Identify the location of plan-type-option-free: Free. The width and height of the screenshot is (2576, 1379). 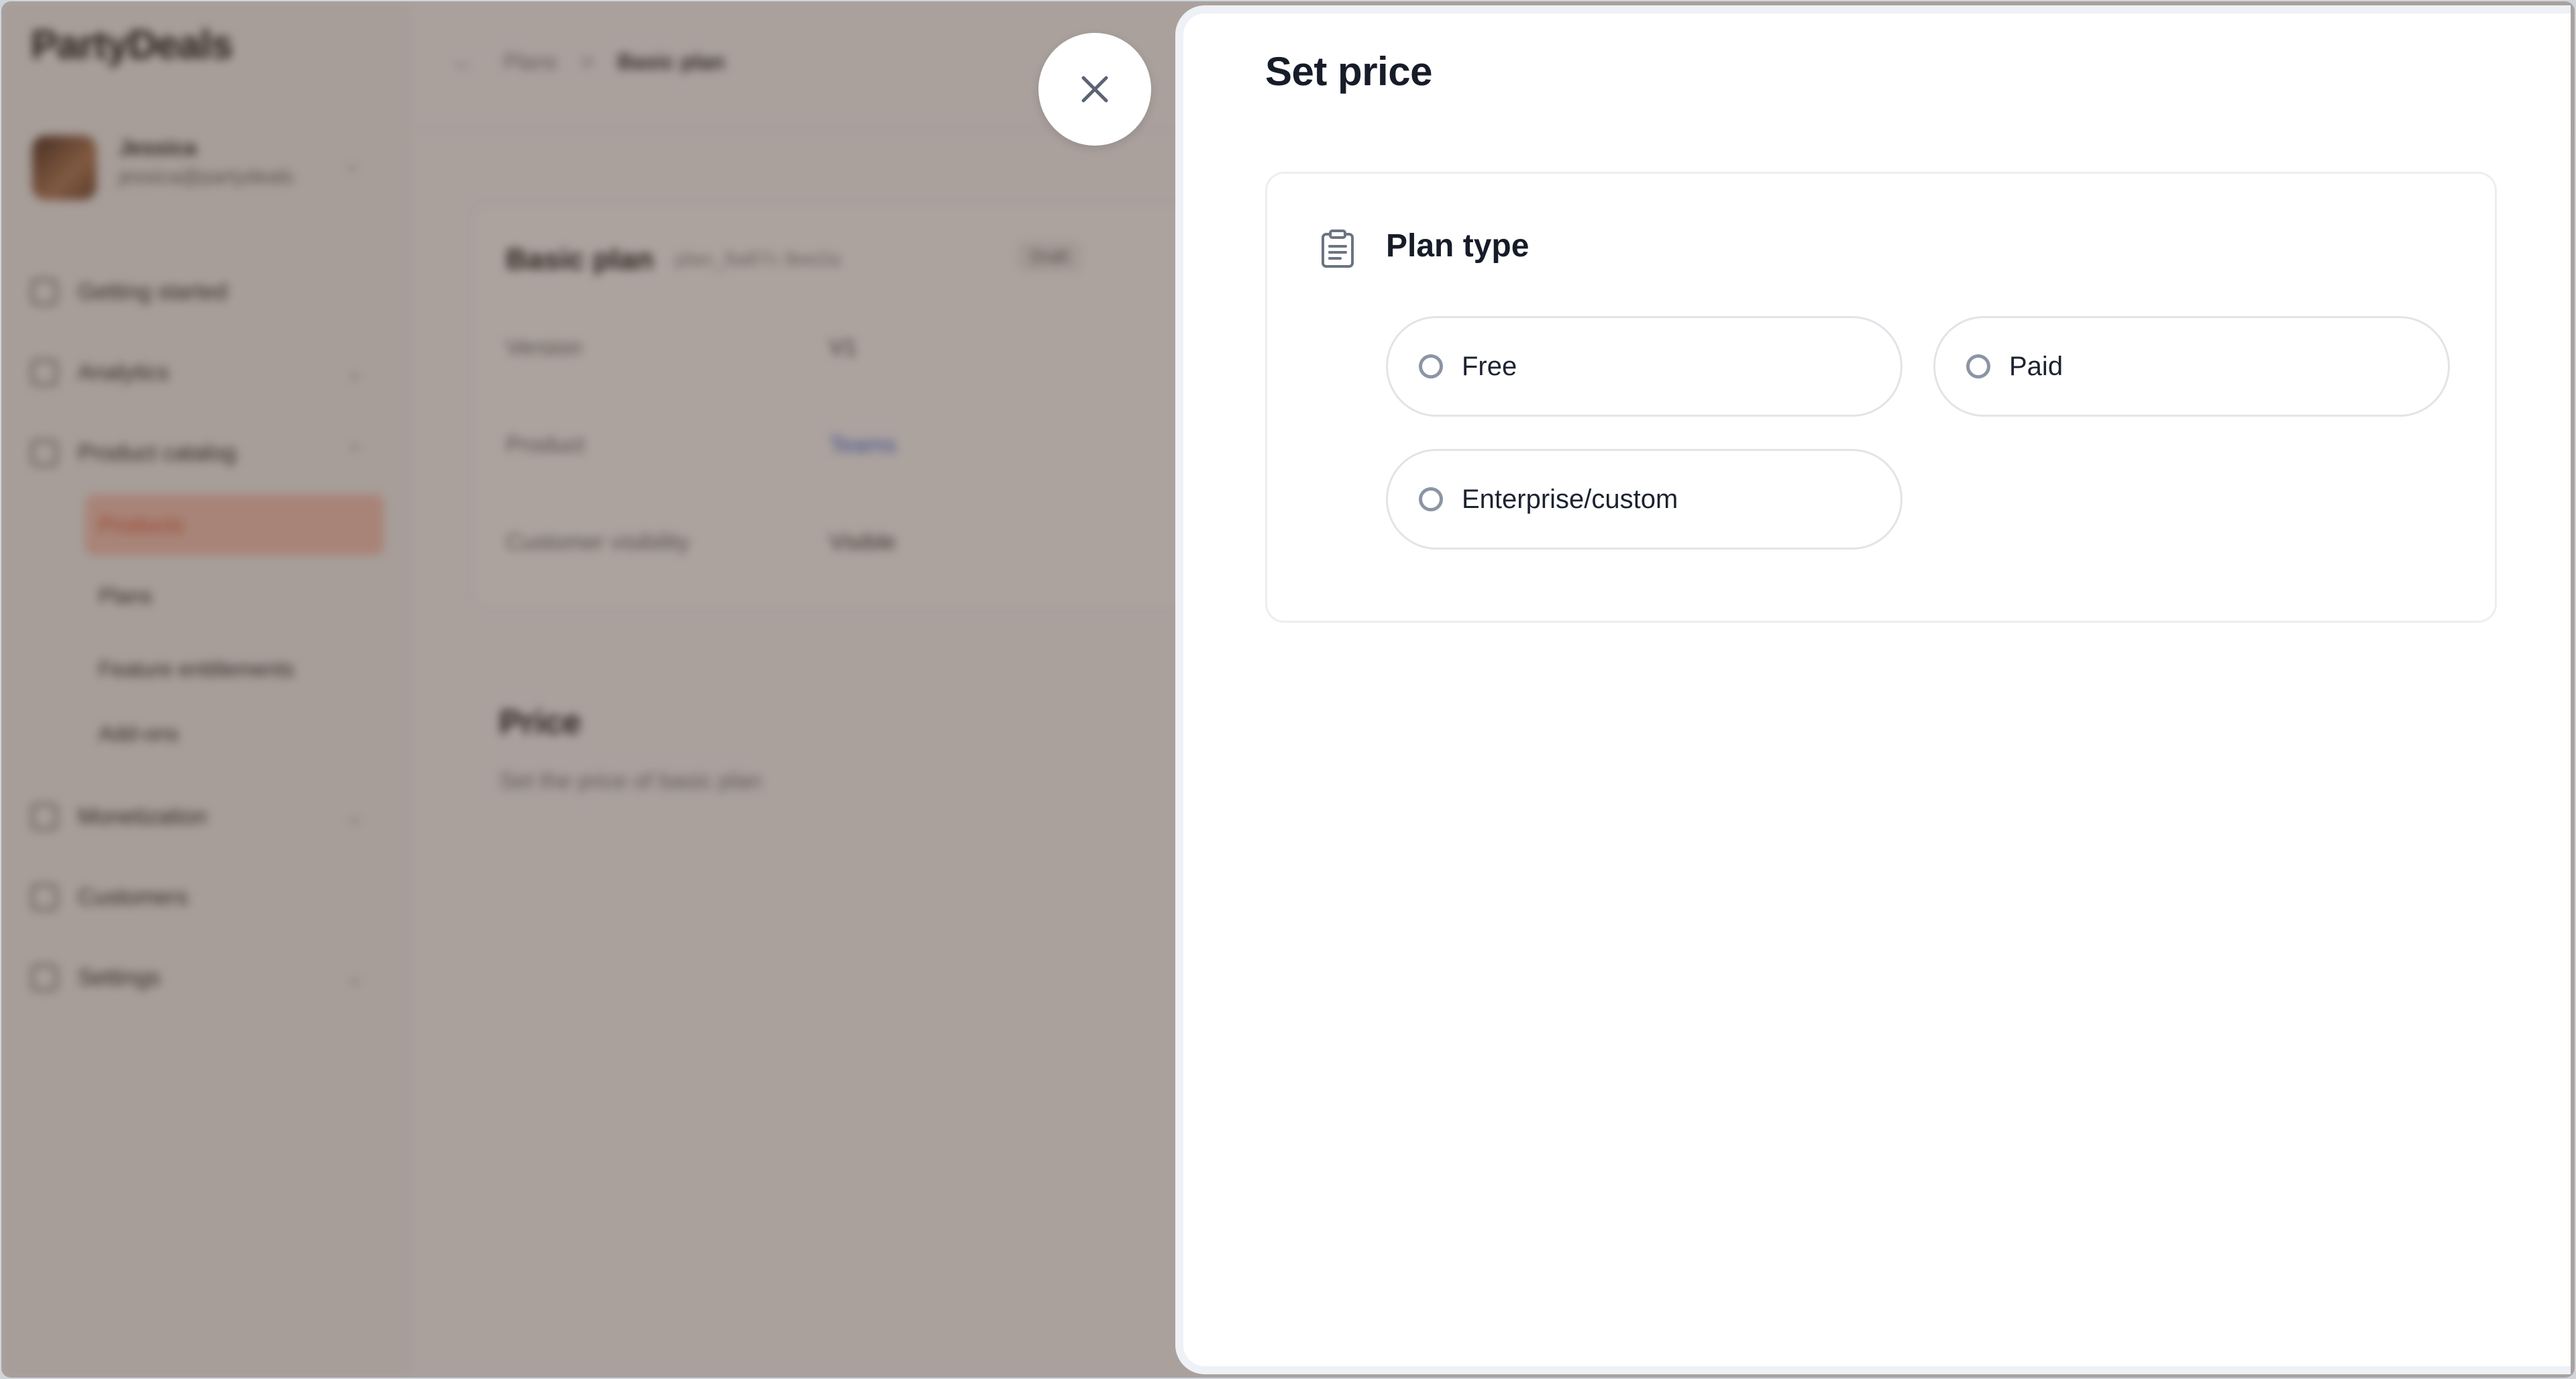
(1644, 366).